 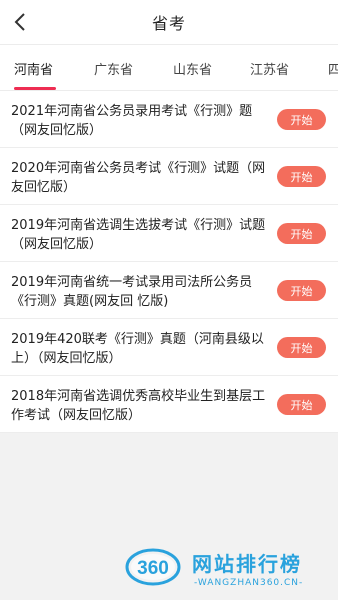 I want to click on list-item: 2020年河南省公务员考试《行测》试题（网友回忆版） 开始, so click(x=169, y=176).